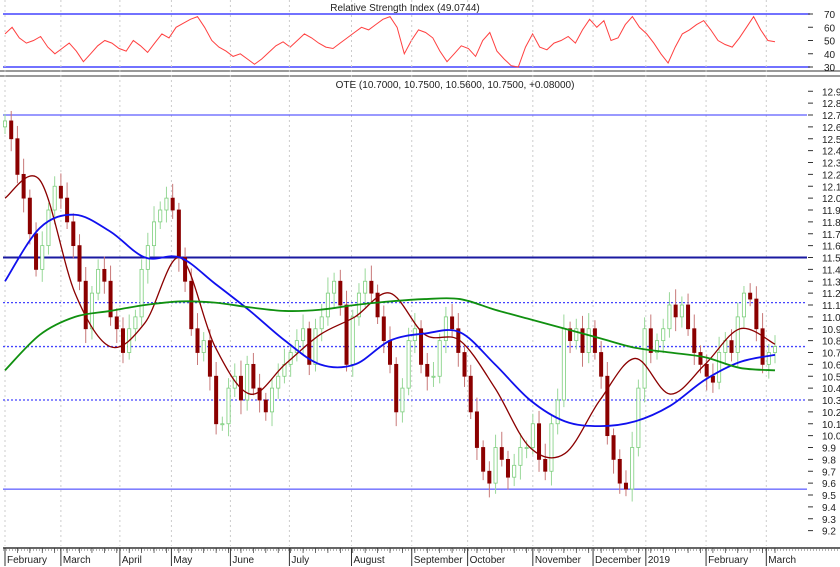 The image size is (840, 567). Describe the element at coordinates (831, 128) in the screenshot. I see `price-tick-label: 12.6` at that location.